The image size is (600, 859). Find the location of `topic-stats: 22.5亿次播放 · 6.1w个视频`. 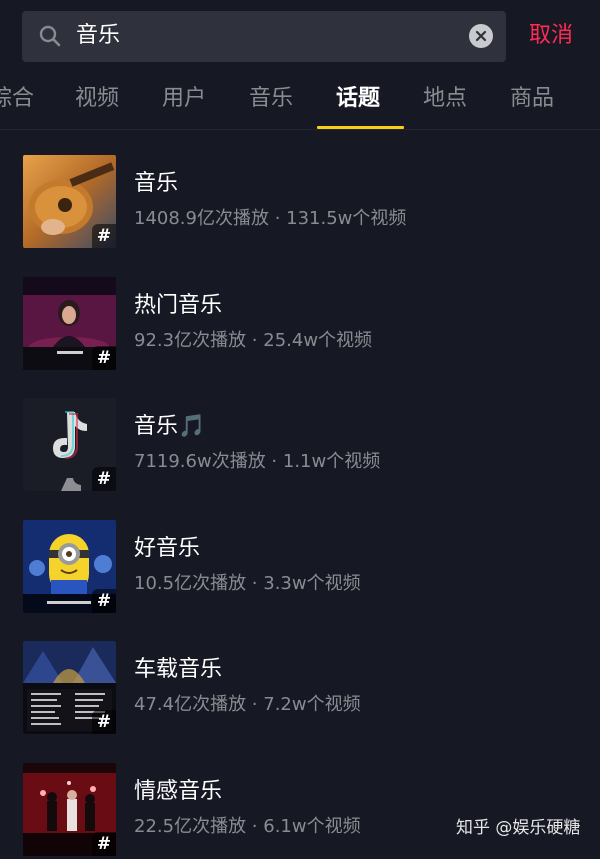

topic-stats: 22.5亿次播放 · 6.1w个视频 is located at coordinates (247, 826).